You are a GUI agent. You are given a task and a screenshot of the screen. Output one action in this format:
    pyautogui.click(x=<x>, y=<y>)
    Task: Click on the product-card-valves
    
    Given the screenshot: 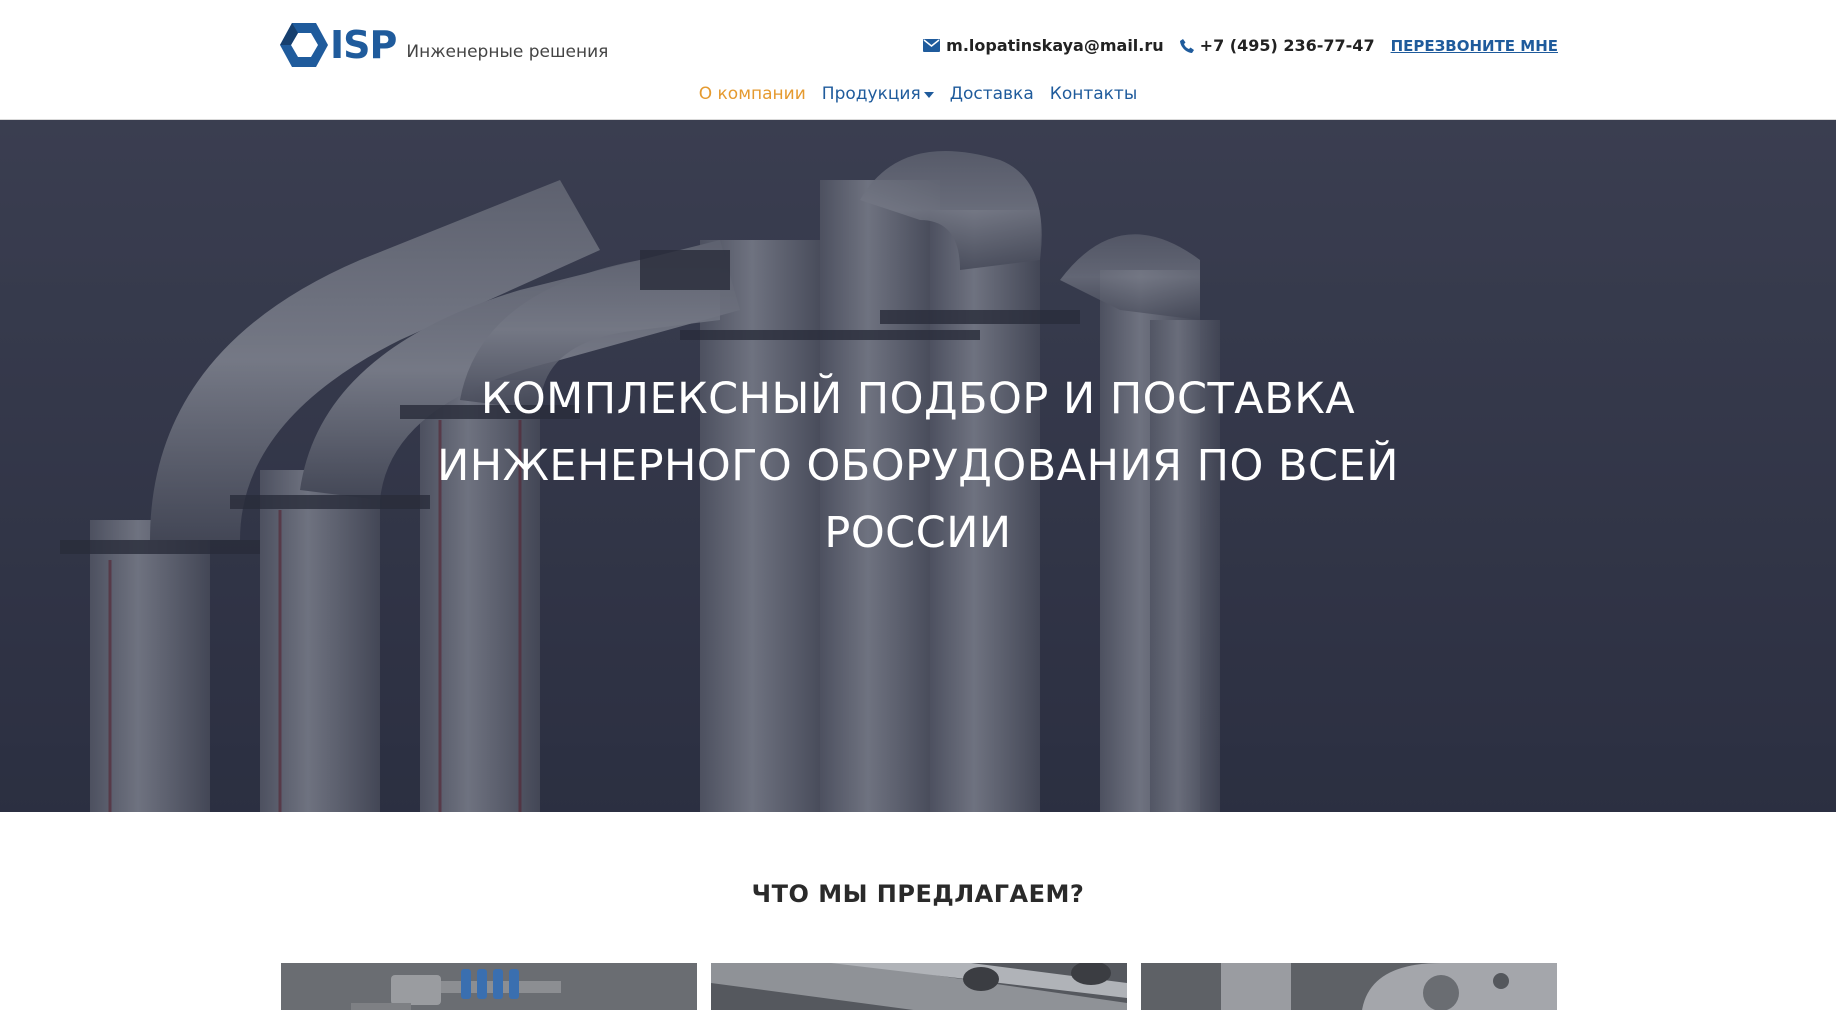 What is the action you would take?
    pyautogui.click(x=489, y=986)
    